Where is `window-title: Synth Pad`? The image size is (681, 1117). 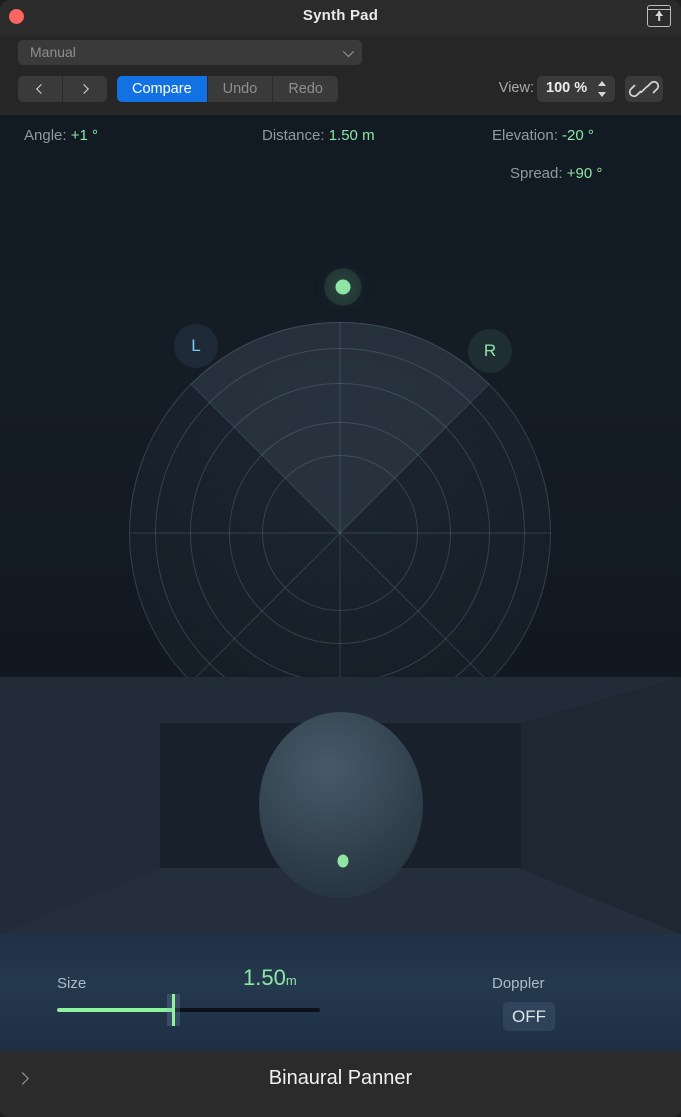 window-title: Synth Pad is located at coordinates (340, 15).